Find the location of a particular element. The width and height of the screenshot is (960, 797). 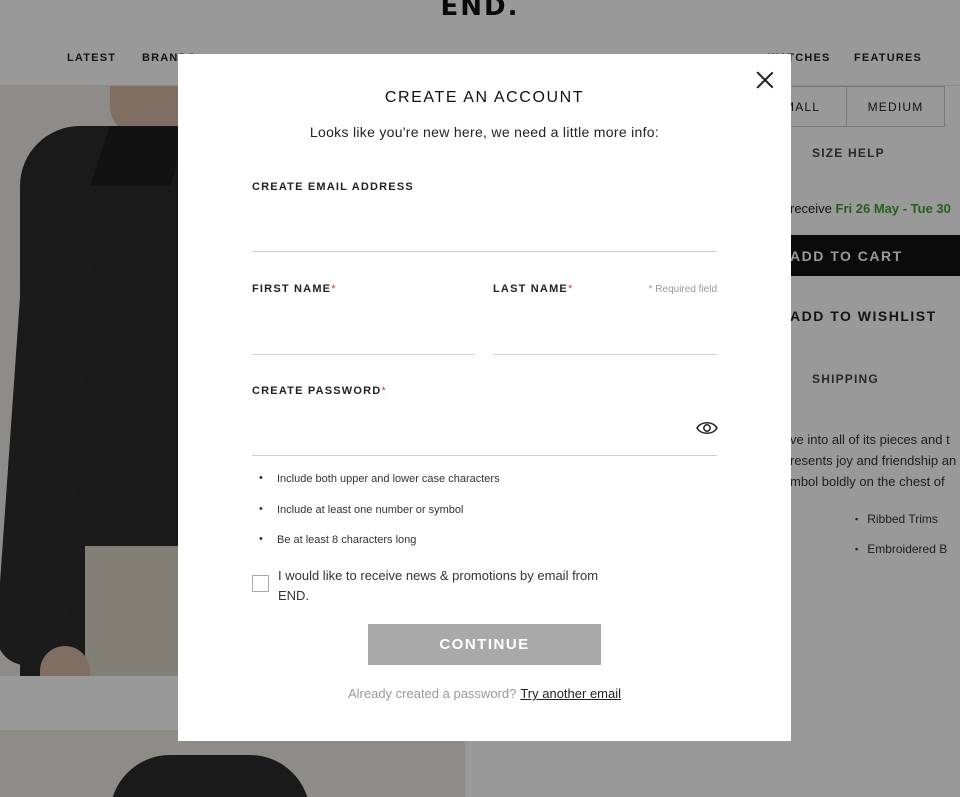

last-name-field is located at coordinates (605, 341).